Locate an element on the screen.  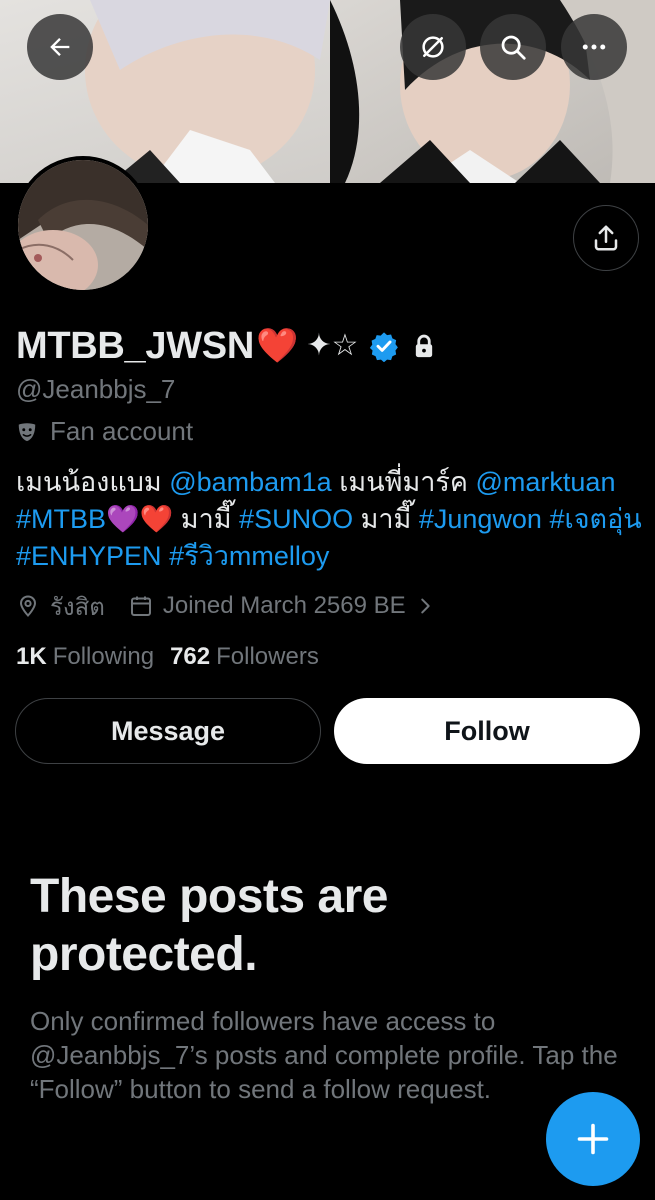
red-heart-emoji: ❤️ is located at coordinates (156, 519).